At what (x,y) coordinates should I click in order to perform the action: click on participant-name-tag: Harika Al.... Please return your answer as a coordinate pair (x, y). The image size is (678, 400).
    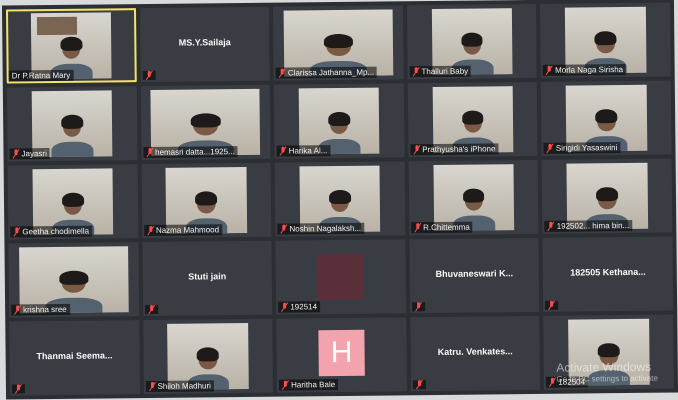
    Looking at the image, I should click on (303, 151).